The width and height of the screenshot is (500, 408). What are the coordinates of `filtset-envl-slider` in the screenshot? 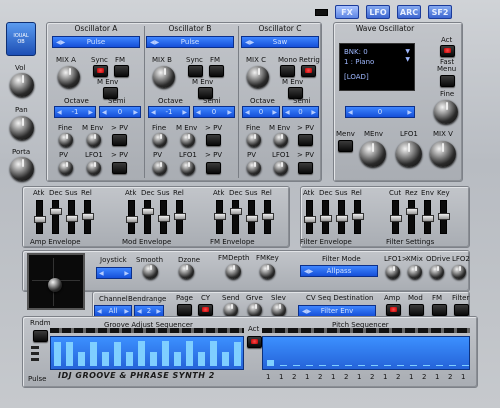 It's located at (428, 217).